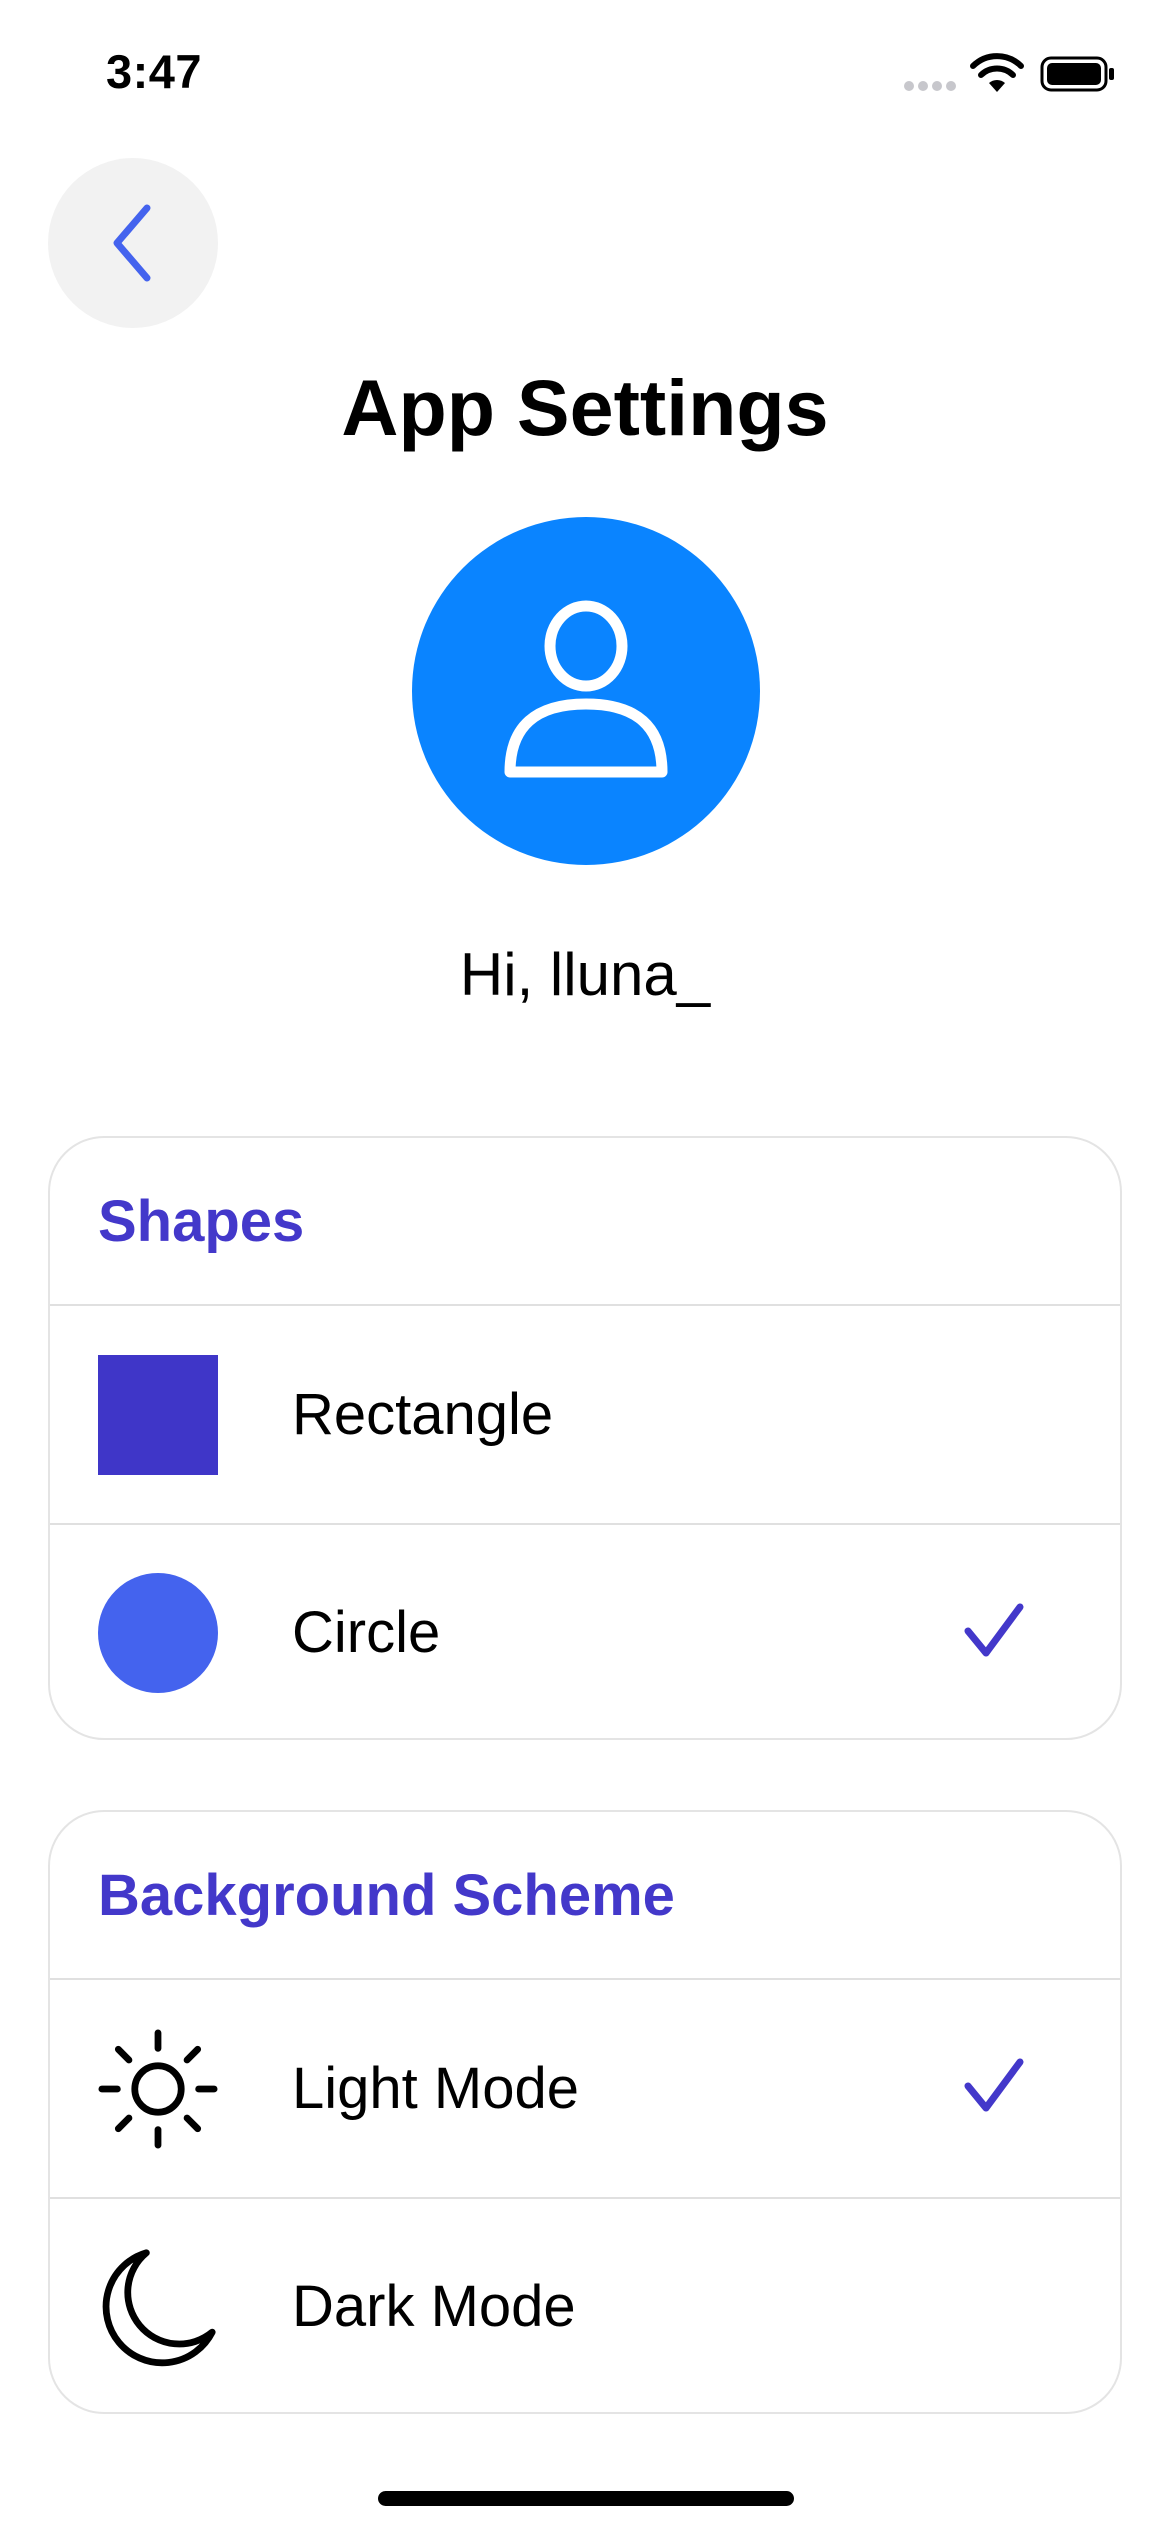 The width and height of the screenshot is (1170, 2532). What do you see at coordinates (435, 2088) in the screenshot?
I see `option-label: Light Mode` at bounding box center [435, 2088].